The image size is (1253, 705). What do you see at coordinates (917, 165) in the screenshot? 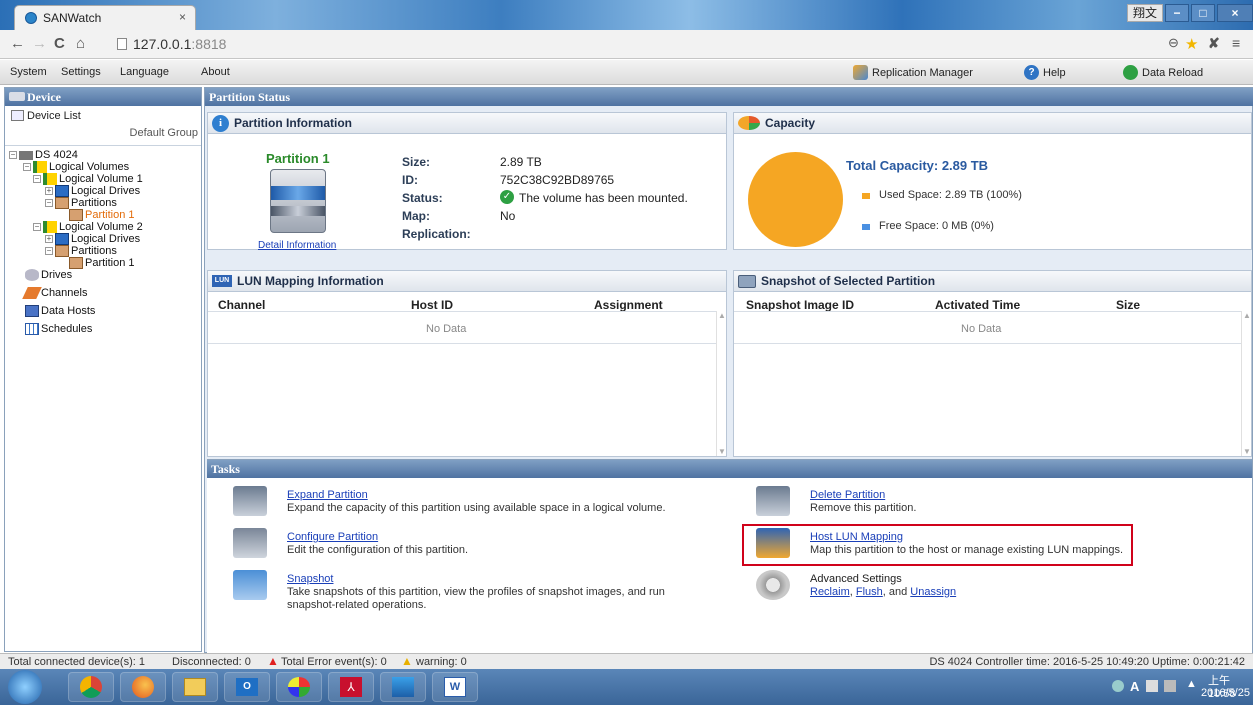
I see `total-capacity: Total Capacity: 2.89 TB` at bounding box center [917, 165].